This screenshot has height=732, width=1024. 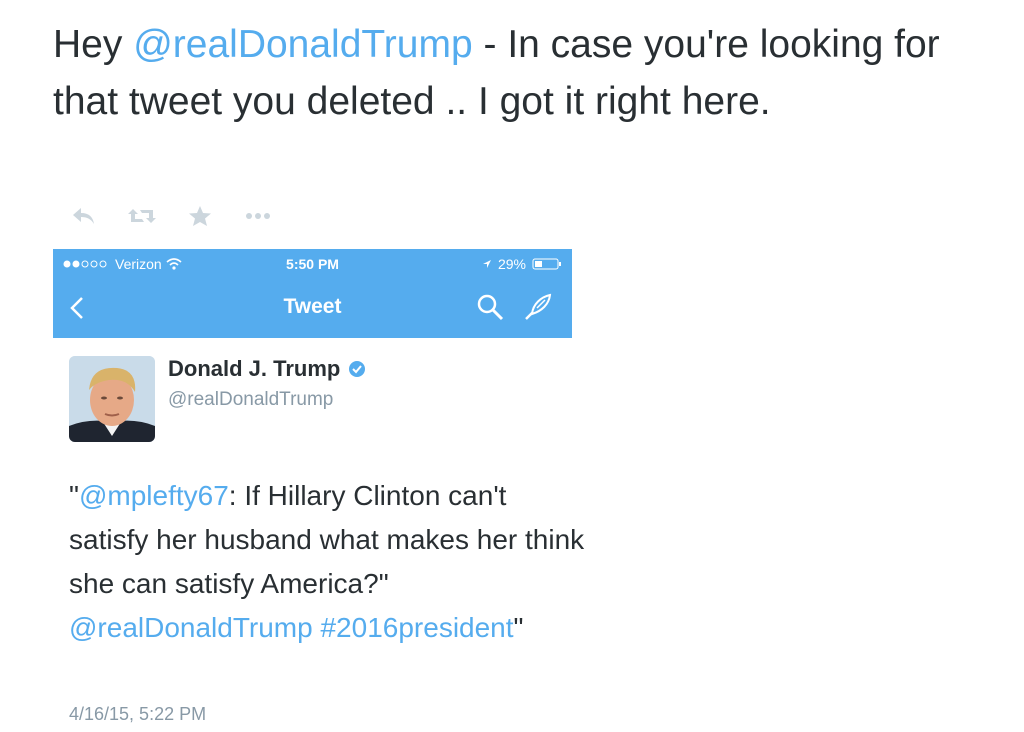 I want to click on author-name: Donald J. Trump, so click(x=254, y=369).